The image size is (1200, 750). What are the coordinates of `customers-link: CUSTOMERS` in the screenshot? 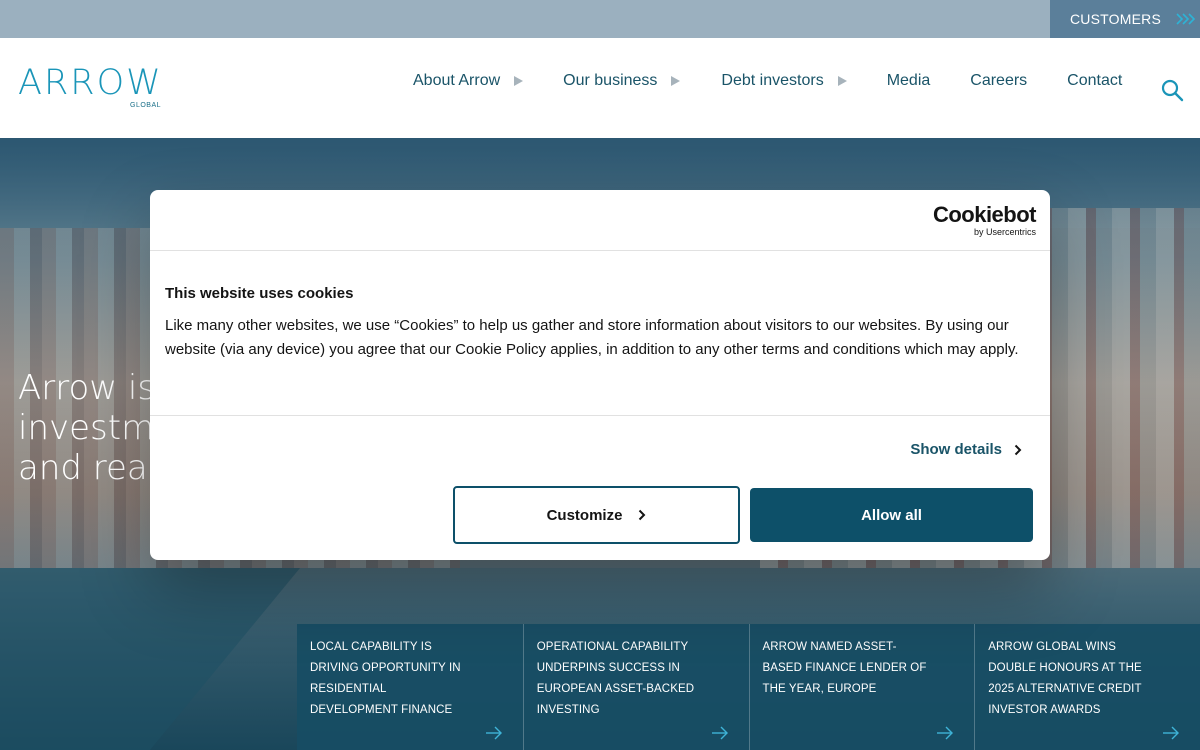 It's located at (1125, 19).